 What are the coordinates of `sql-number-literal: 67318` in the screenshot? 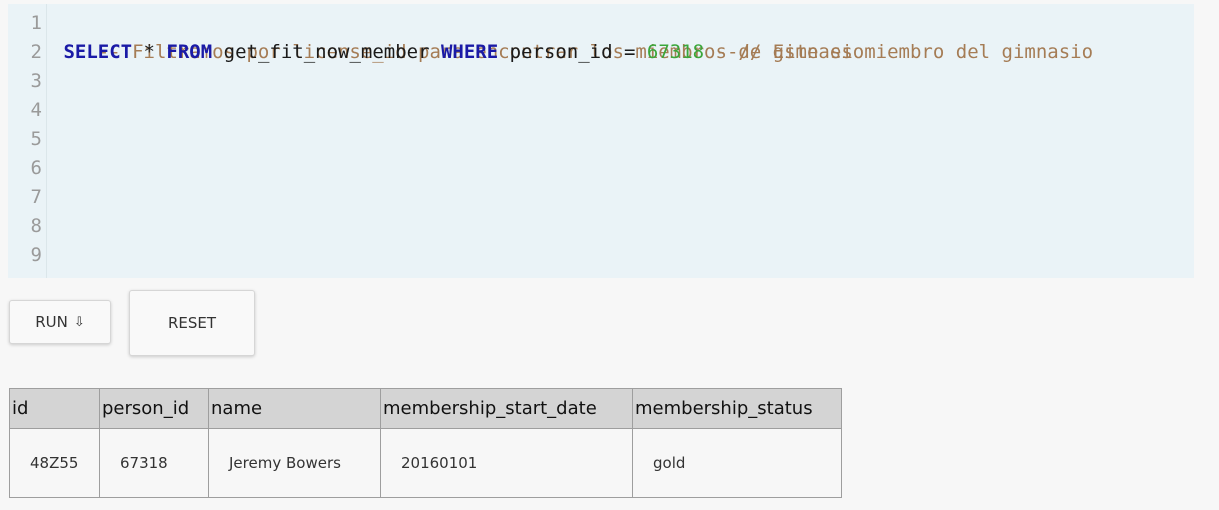 It's located at (675, 52).